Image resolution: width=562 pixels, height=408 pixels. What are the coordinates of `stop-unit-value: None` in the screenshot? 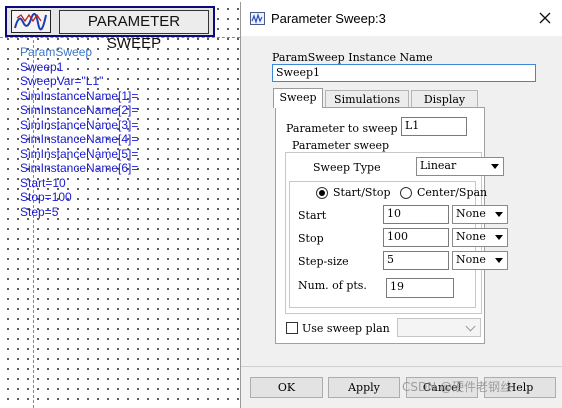 It's located at (471, 236).